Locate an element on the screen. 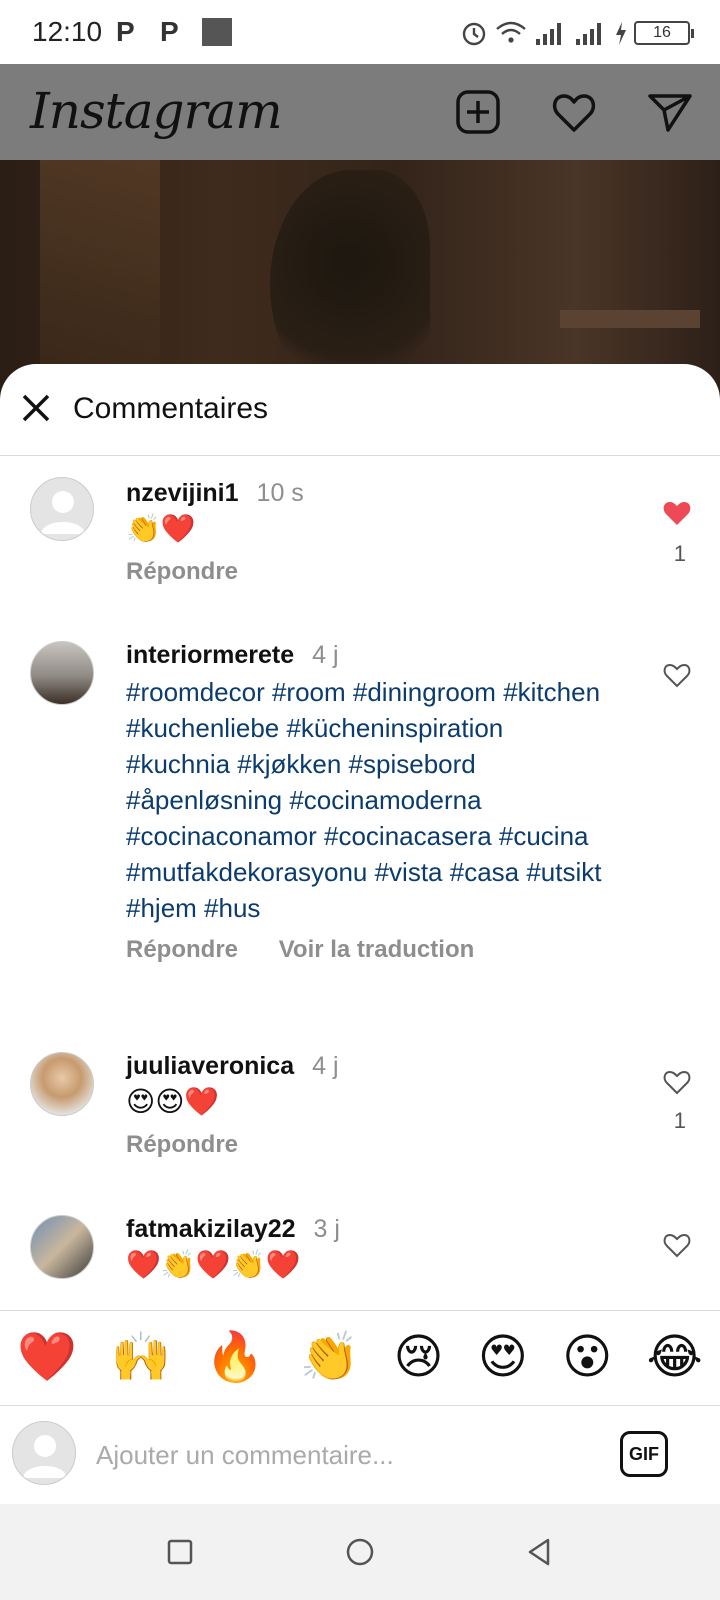 This screenshot has width=720, height=1600. comment-input is located at coordinates (341, 1455).